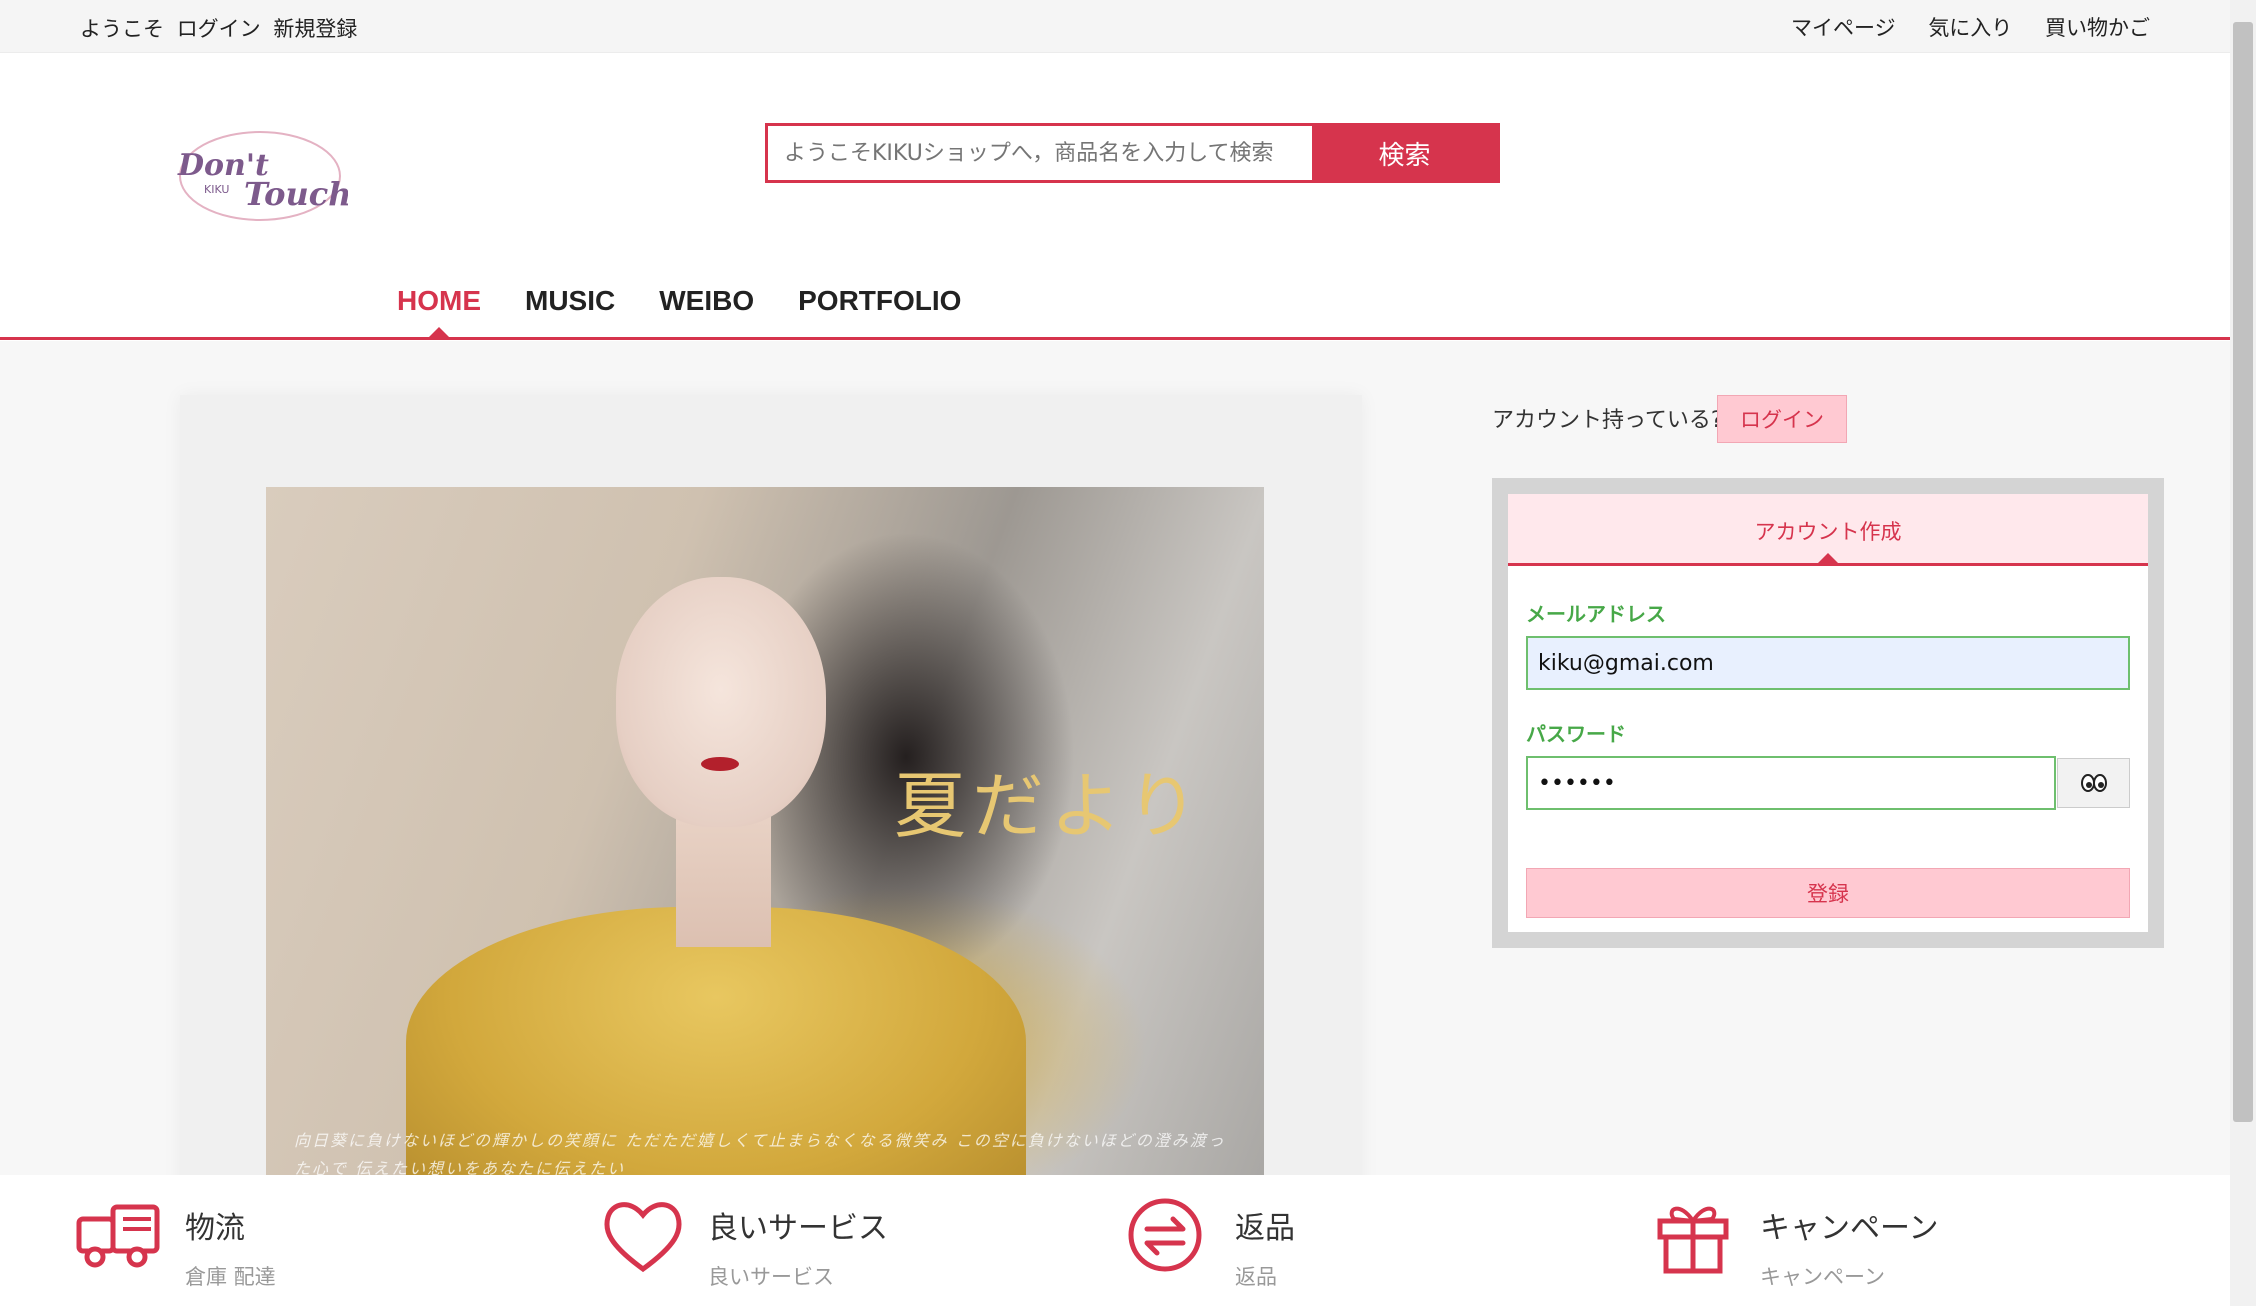 This screenshot has height=1306, width=2256. I want to click on nav-home: HOME, so click(439, 301).